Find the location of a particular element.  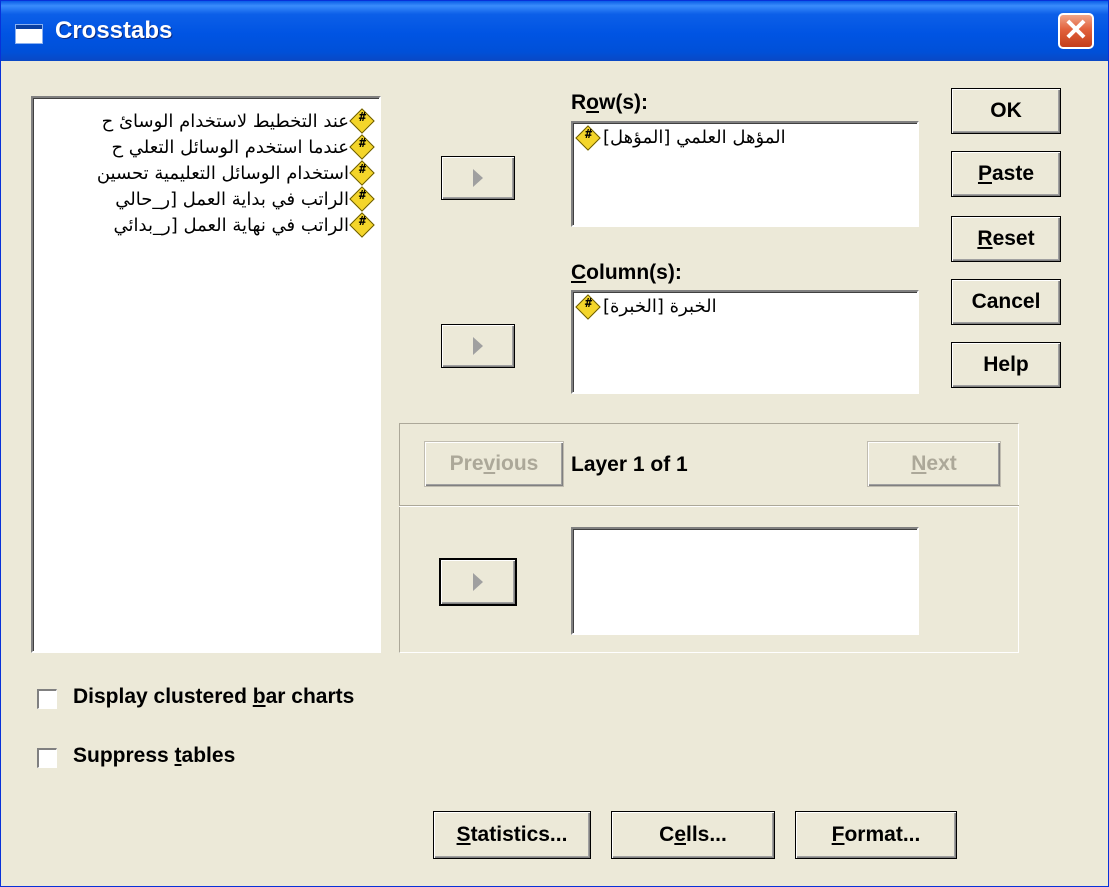

suppress-tables-checkbox is located at coordinates (47, 758).